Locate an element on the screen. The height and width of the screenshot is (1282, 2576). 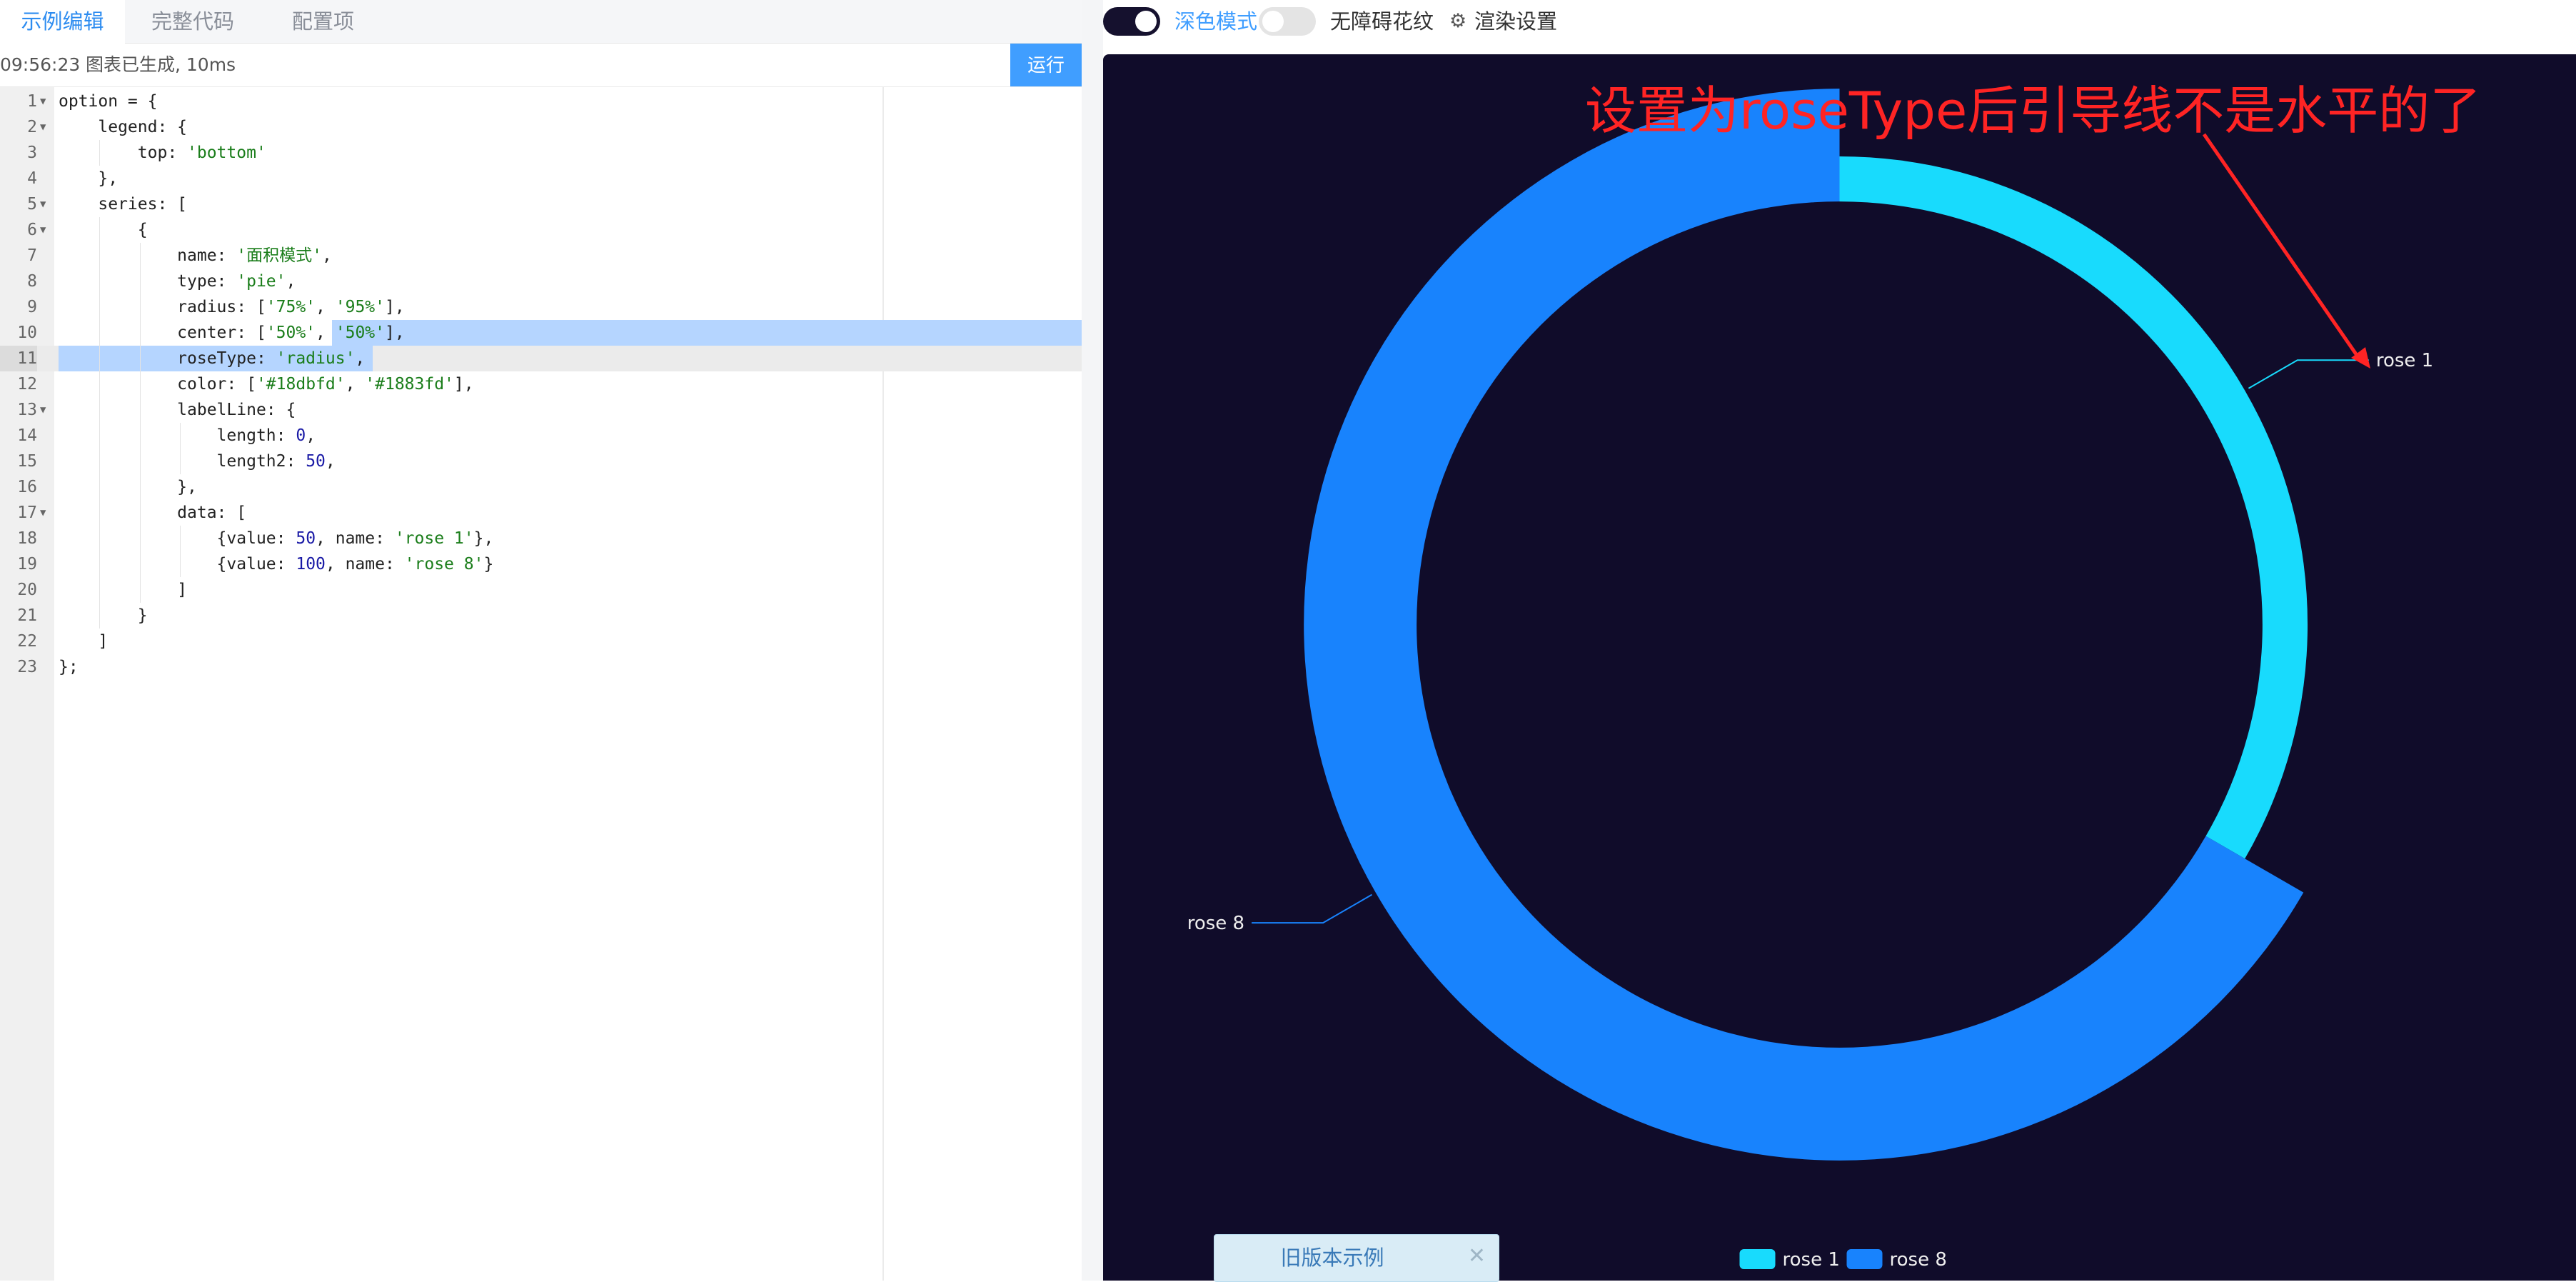
code-line: 12 color: ['#18dbfd', '#1883fd'], is located at coordinates (541, 384).